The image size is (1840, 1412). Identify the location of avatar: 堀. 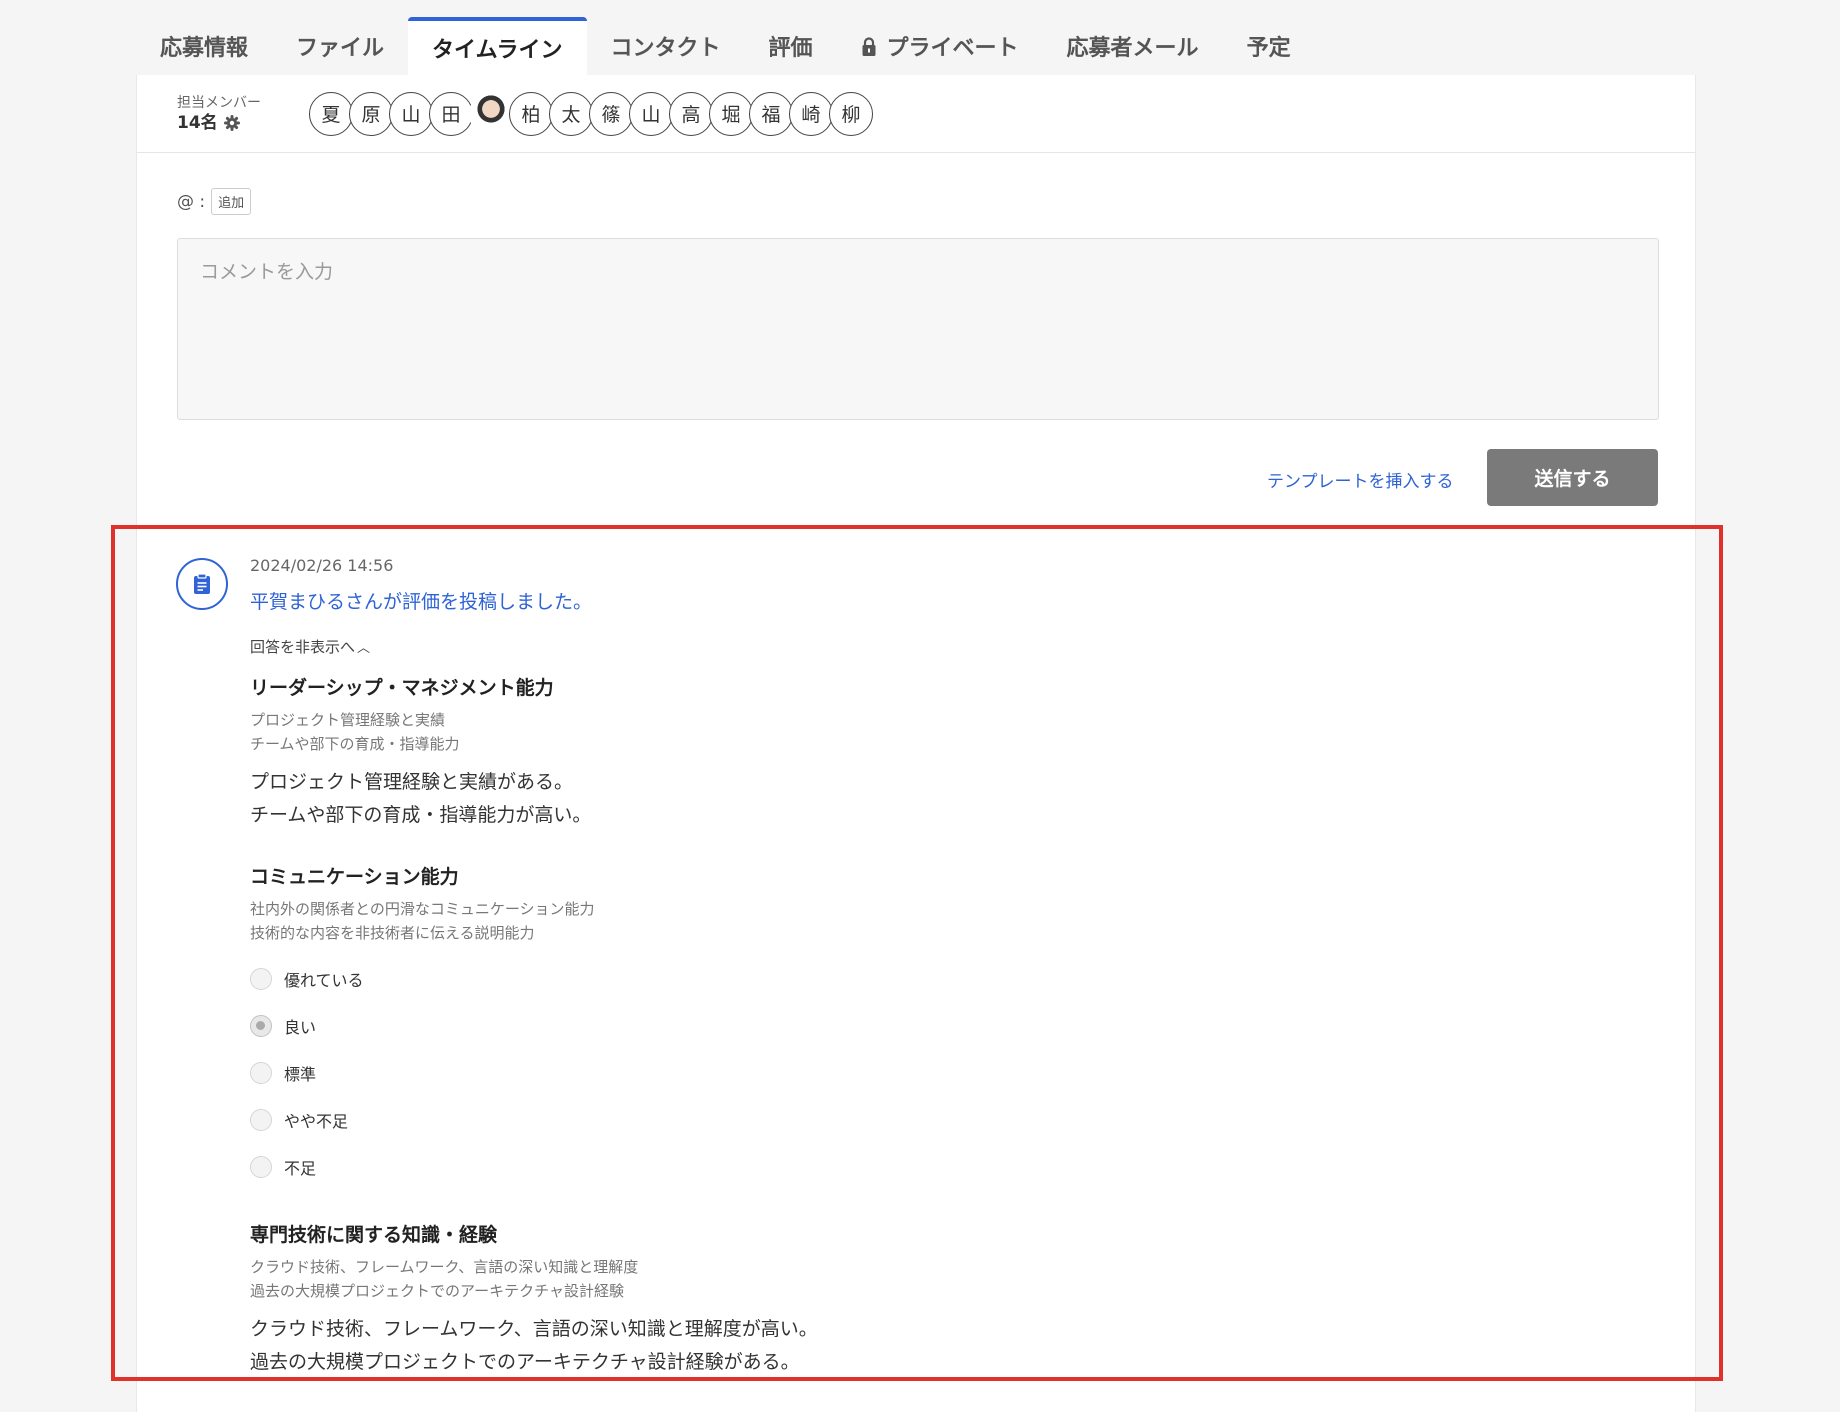
(731, 113).